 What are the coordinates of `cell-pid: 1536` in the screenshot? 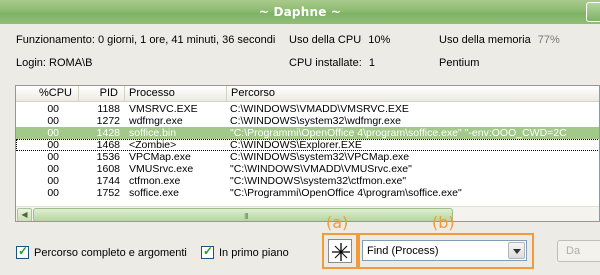 It's located at (108, 157).